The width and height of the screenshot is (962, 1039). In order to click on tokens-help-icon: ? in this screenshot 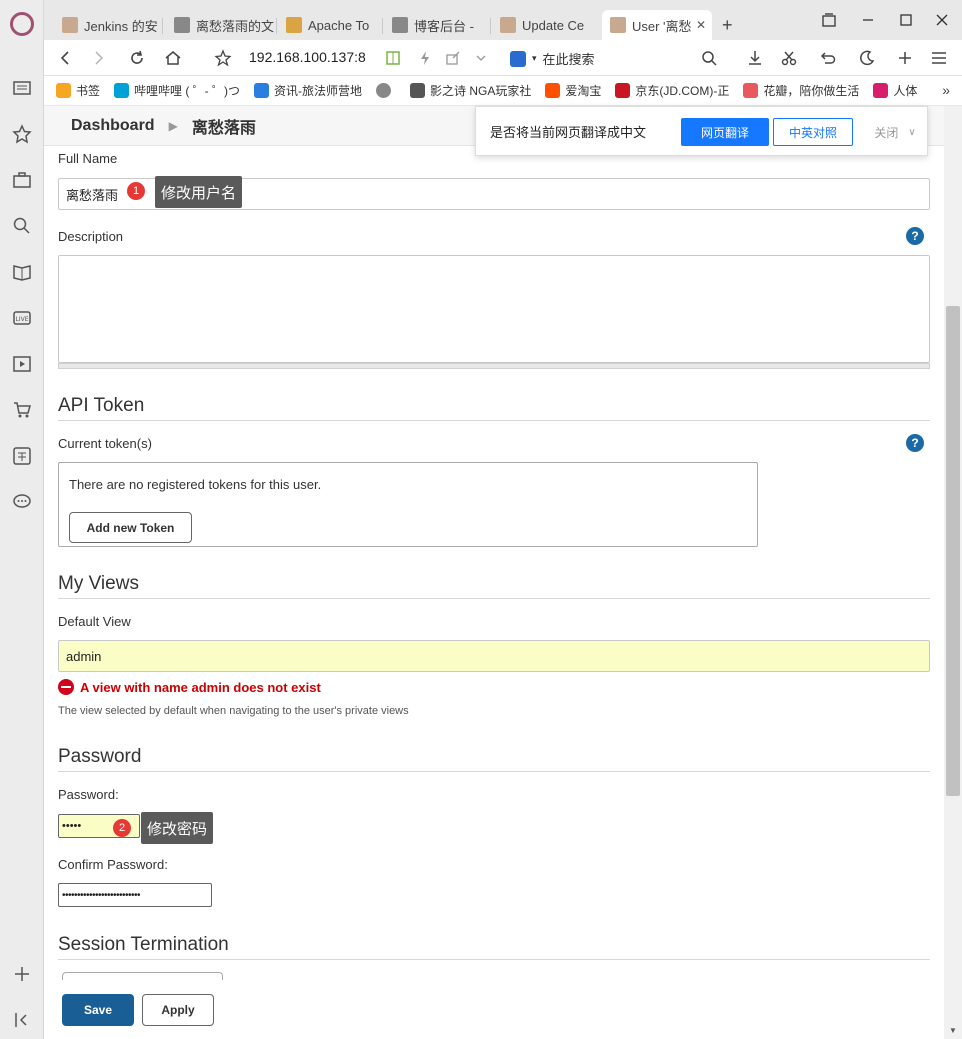, I will do `click(915, 443)`.